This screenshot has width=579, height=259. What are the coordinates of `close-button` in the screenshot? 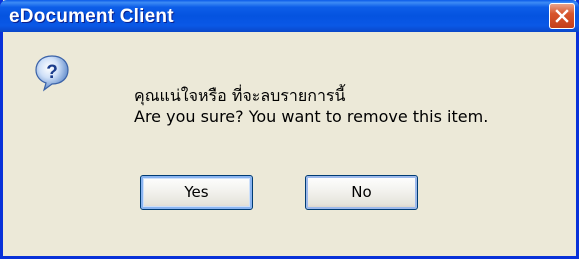 It's located at (562, 16).